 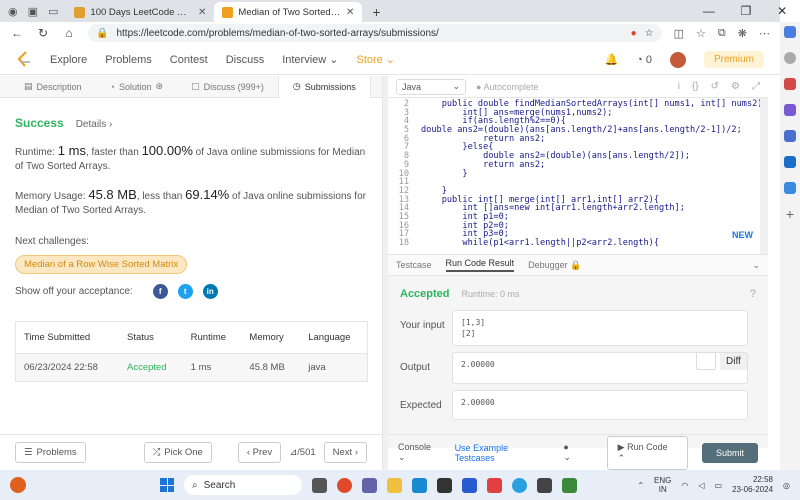 I want to click on battery-icon: ▭, so click(x=719, y=485).